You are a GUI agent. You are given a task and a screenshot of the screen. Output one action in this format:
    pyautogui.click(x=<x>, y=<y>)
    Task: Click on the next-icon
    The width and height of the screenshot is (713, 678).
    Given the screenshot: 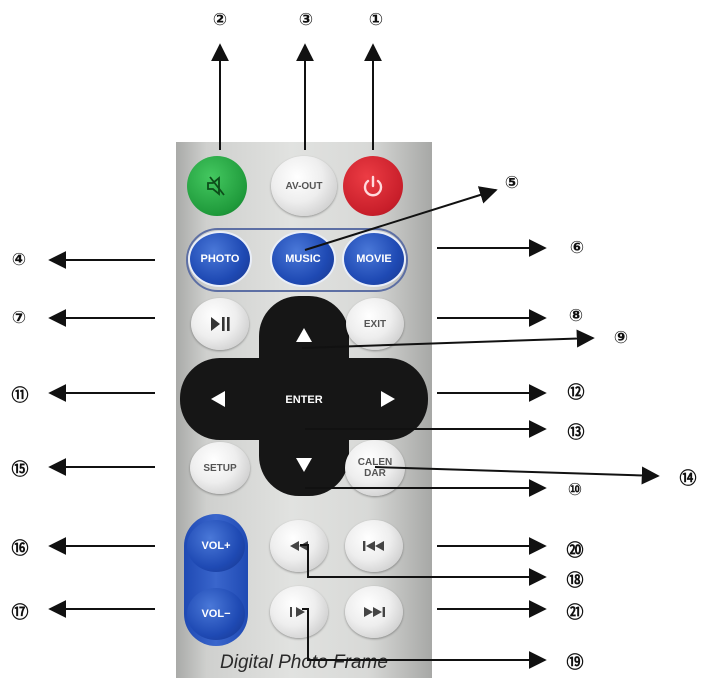 What is the action you would take?
    pyautogui.click(x=374, y=612)
    